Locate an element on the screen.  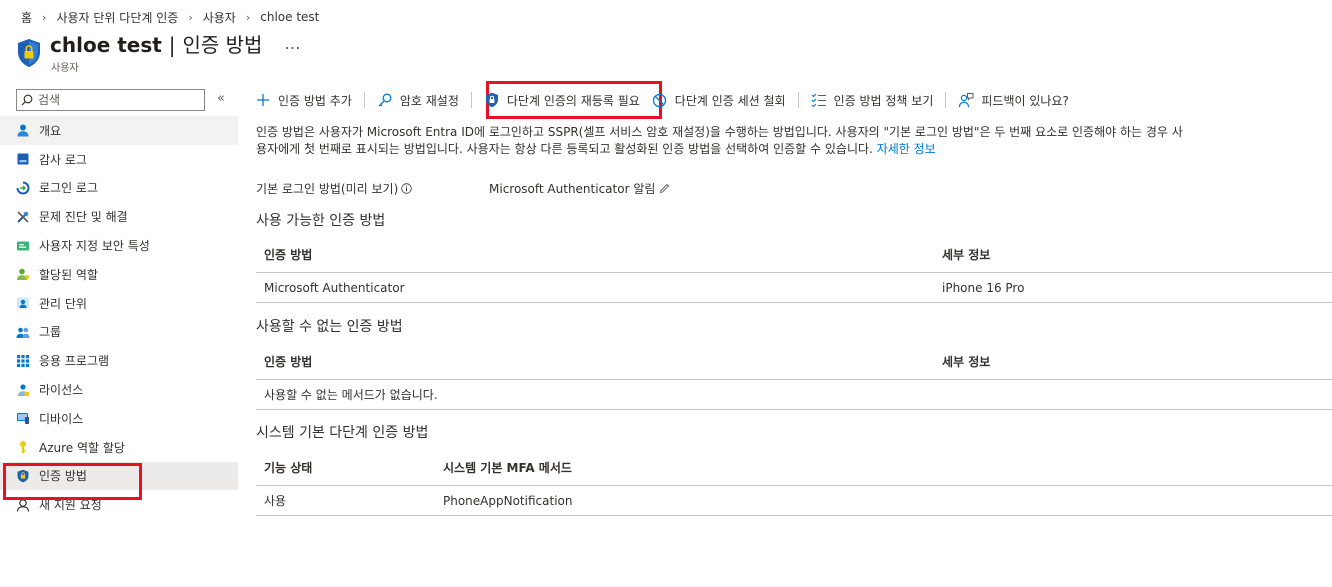
sidebar-item-new-support-request: 새 지원 요청 is located at coordinates (119, 504).